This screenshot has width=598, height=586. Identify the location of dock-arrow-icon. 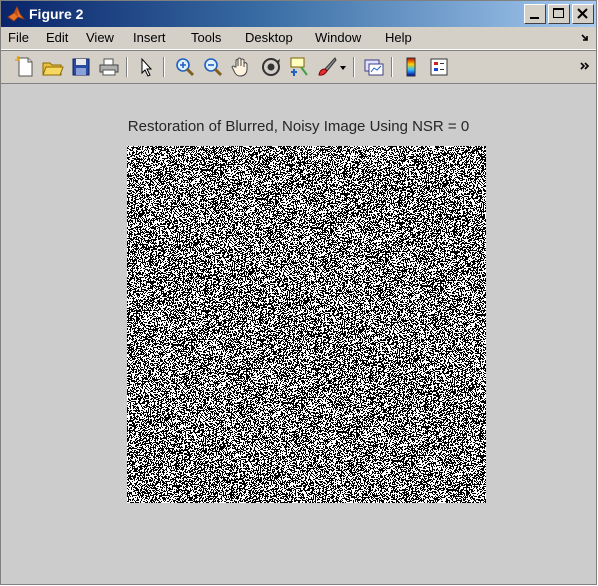
(585, 38).